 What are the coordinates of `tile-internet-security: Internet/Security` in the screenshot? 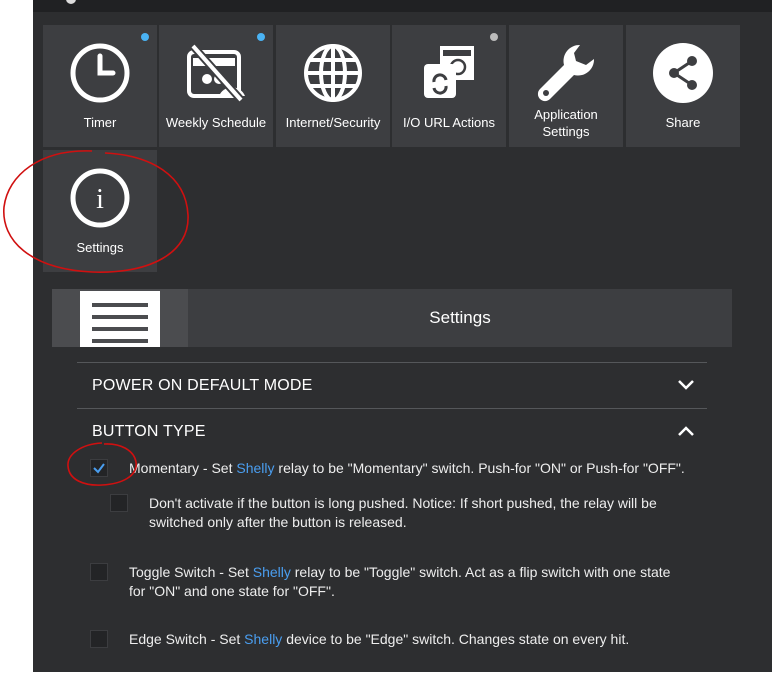 It's located at (333, 86).